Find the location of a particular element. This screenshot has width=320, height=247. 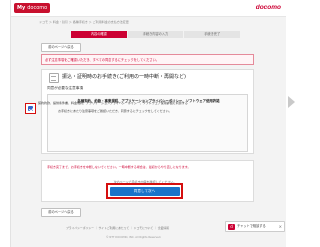

logo-prefix: My is located at coordinates (21, 8).